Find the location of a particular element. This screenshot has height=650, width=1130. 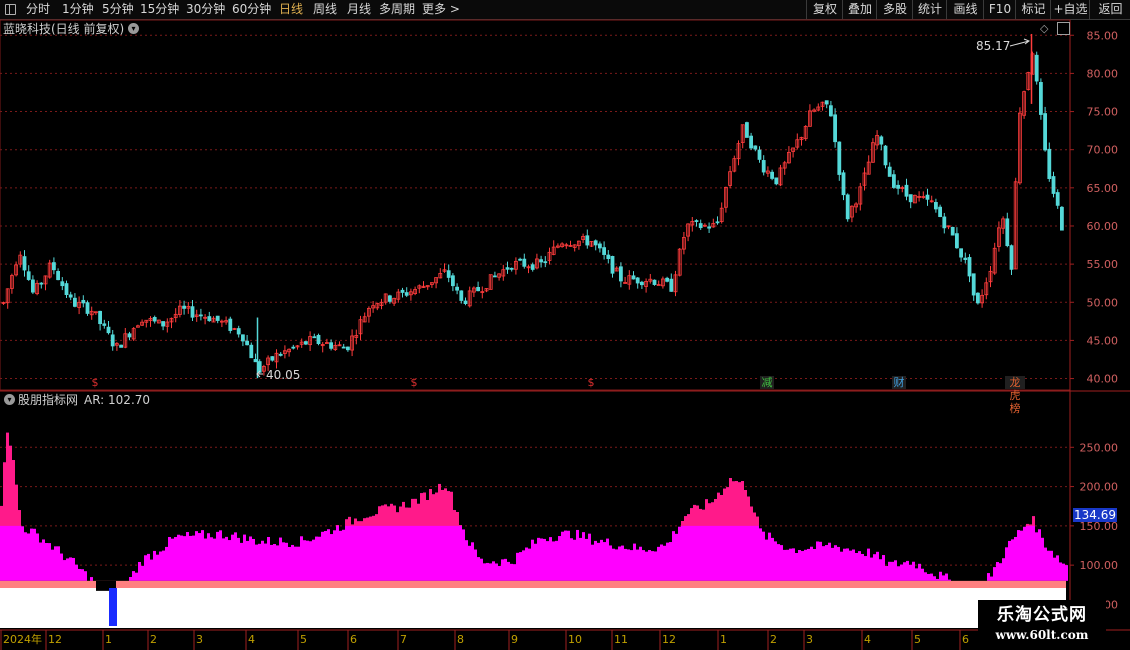

x-tick-label: 7 is located at coordinates (403, 639).